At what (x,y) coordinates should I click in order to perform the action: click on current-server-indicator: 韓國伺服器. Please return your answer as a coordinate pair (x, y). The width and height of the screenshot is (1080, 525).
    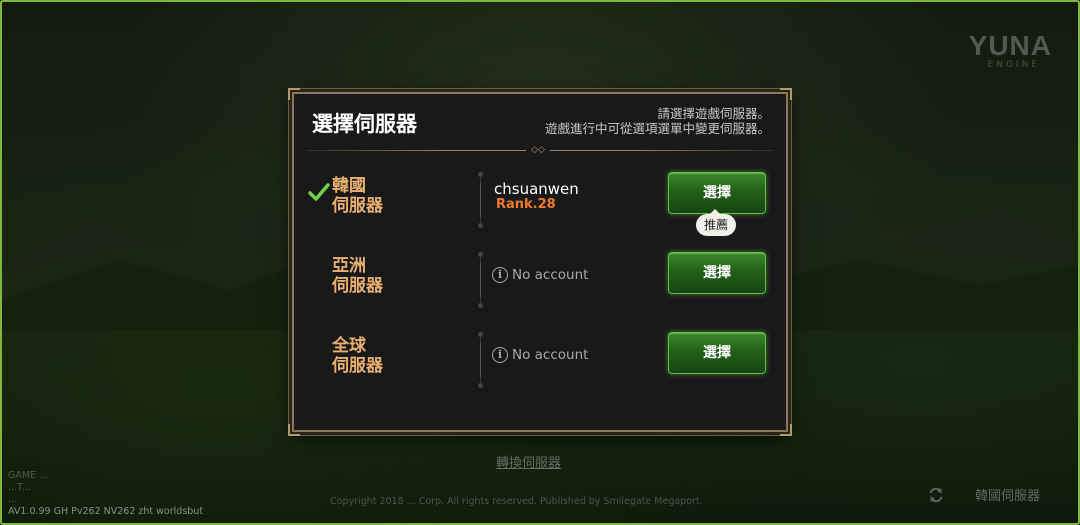
    Looking at the image, I should click on (983, 494).